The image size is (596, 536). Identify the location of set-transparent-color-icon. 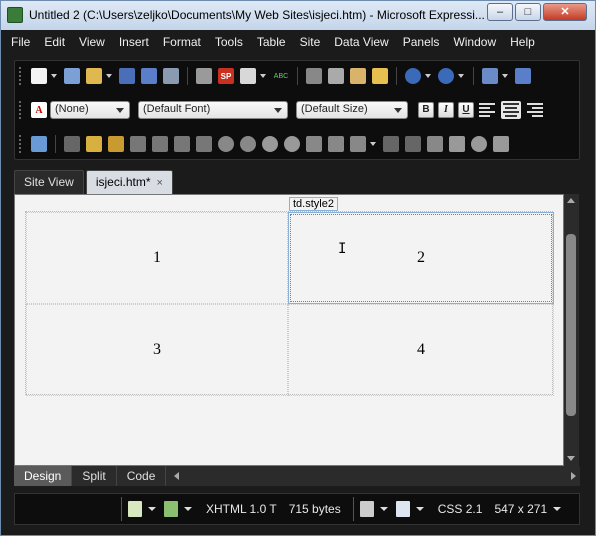
(336, 144).